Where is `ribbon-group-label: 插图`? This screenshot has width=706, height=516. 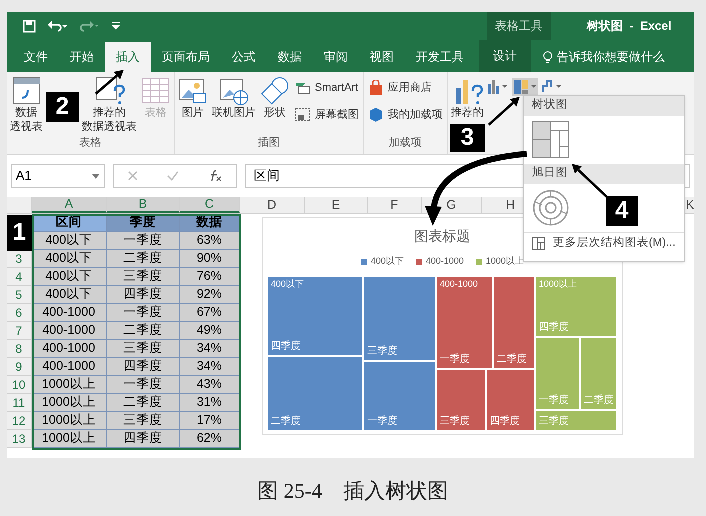 ribbon-group-label: 插图 is located at coordinates (269, 143).